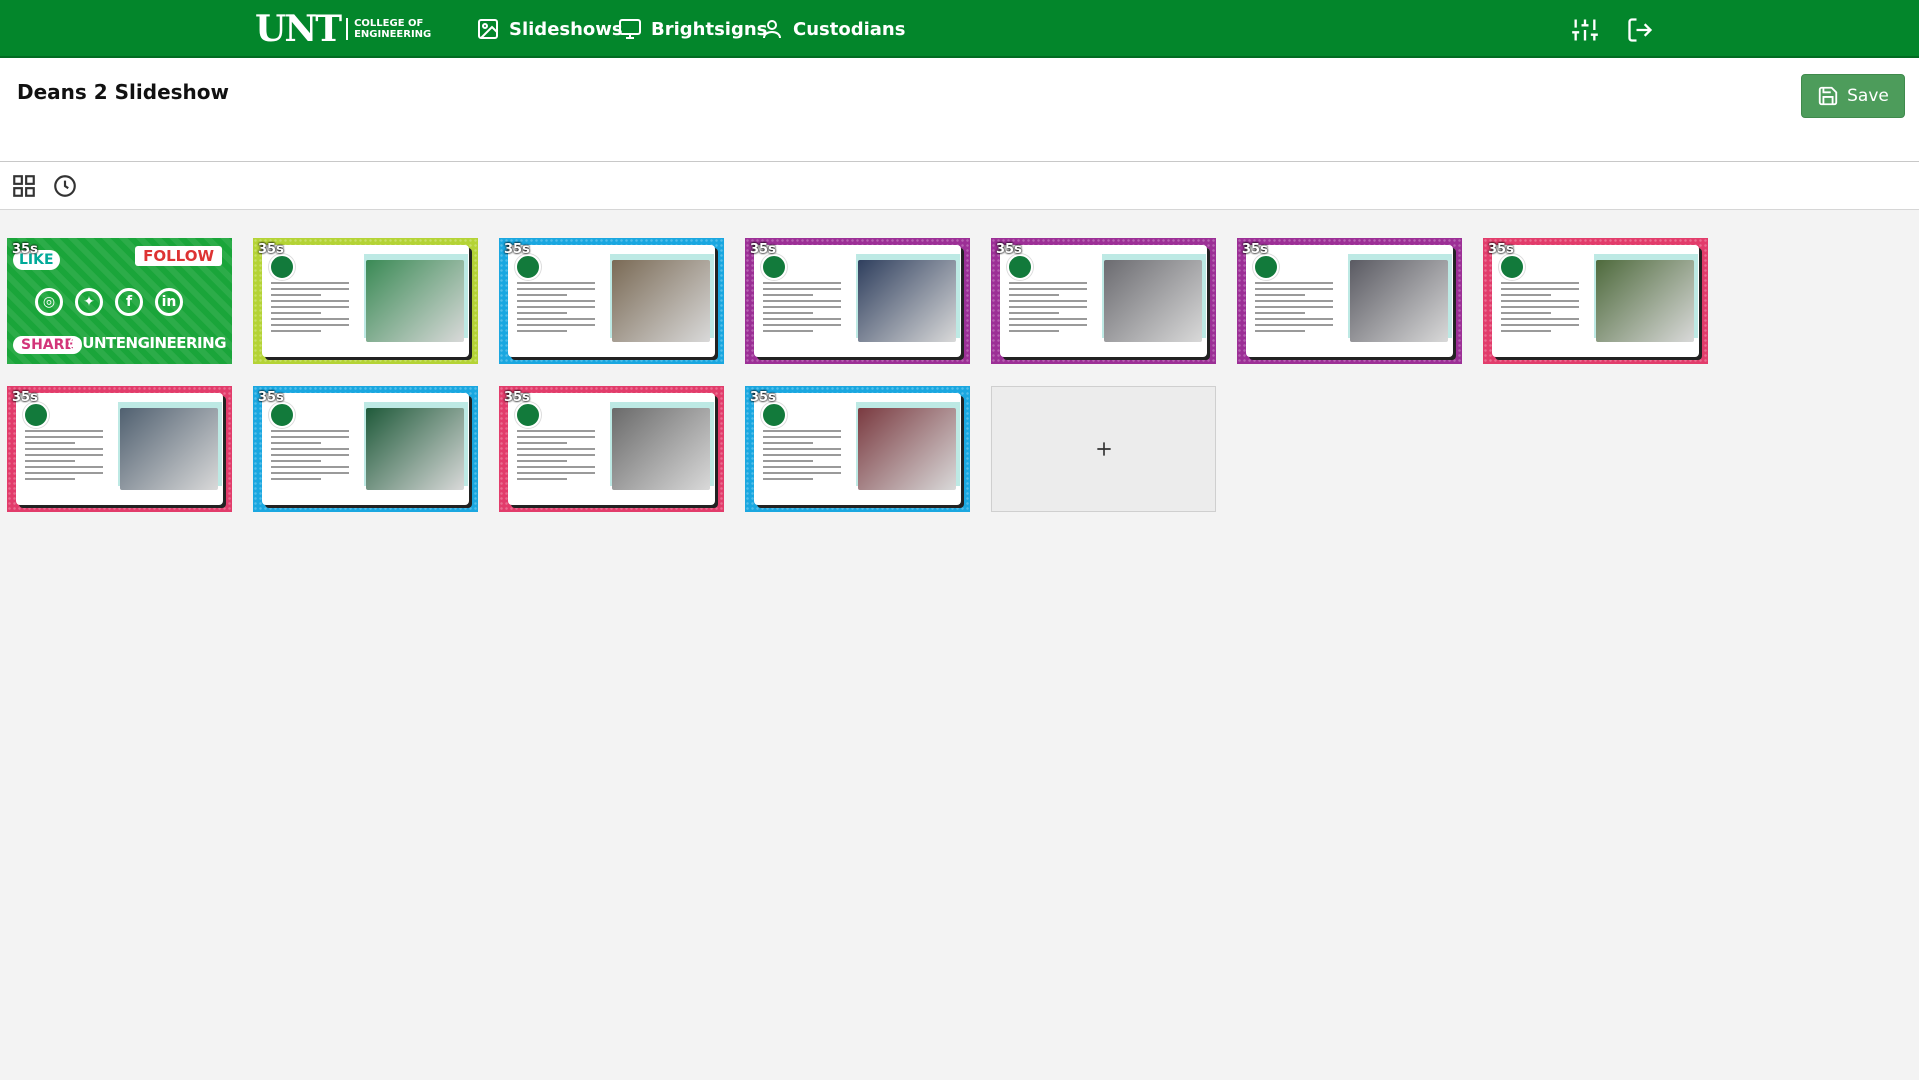  I want to click on view-toolbar, so click(959, 186).